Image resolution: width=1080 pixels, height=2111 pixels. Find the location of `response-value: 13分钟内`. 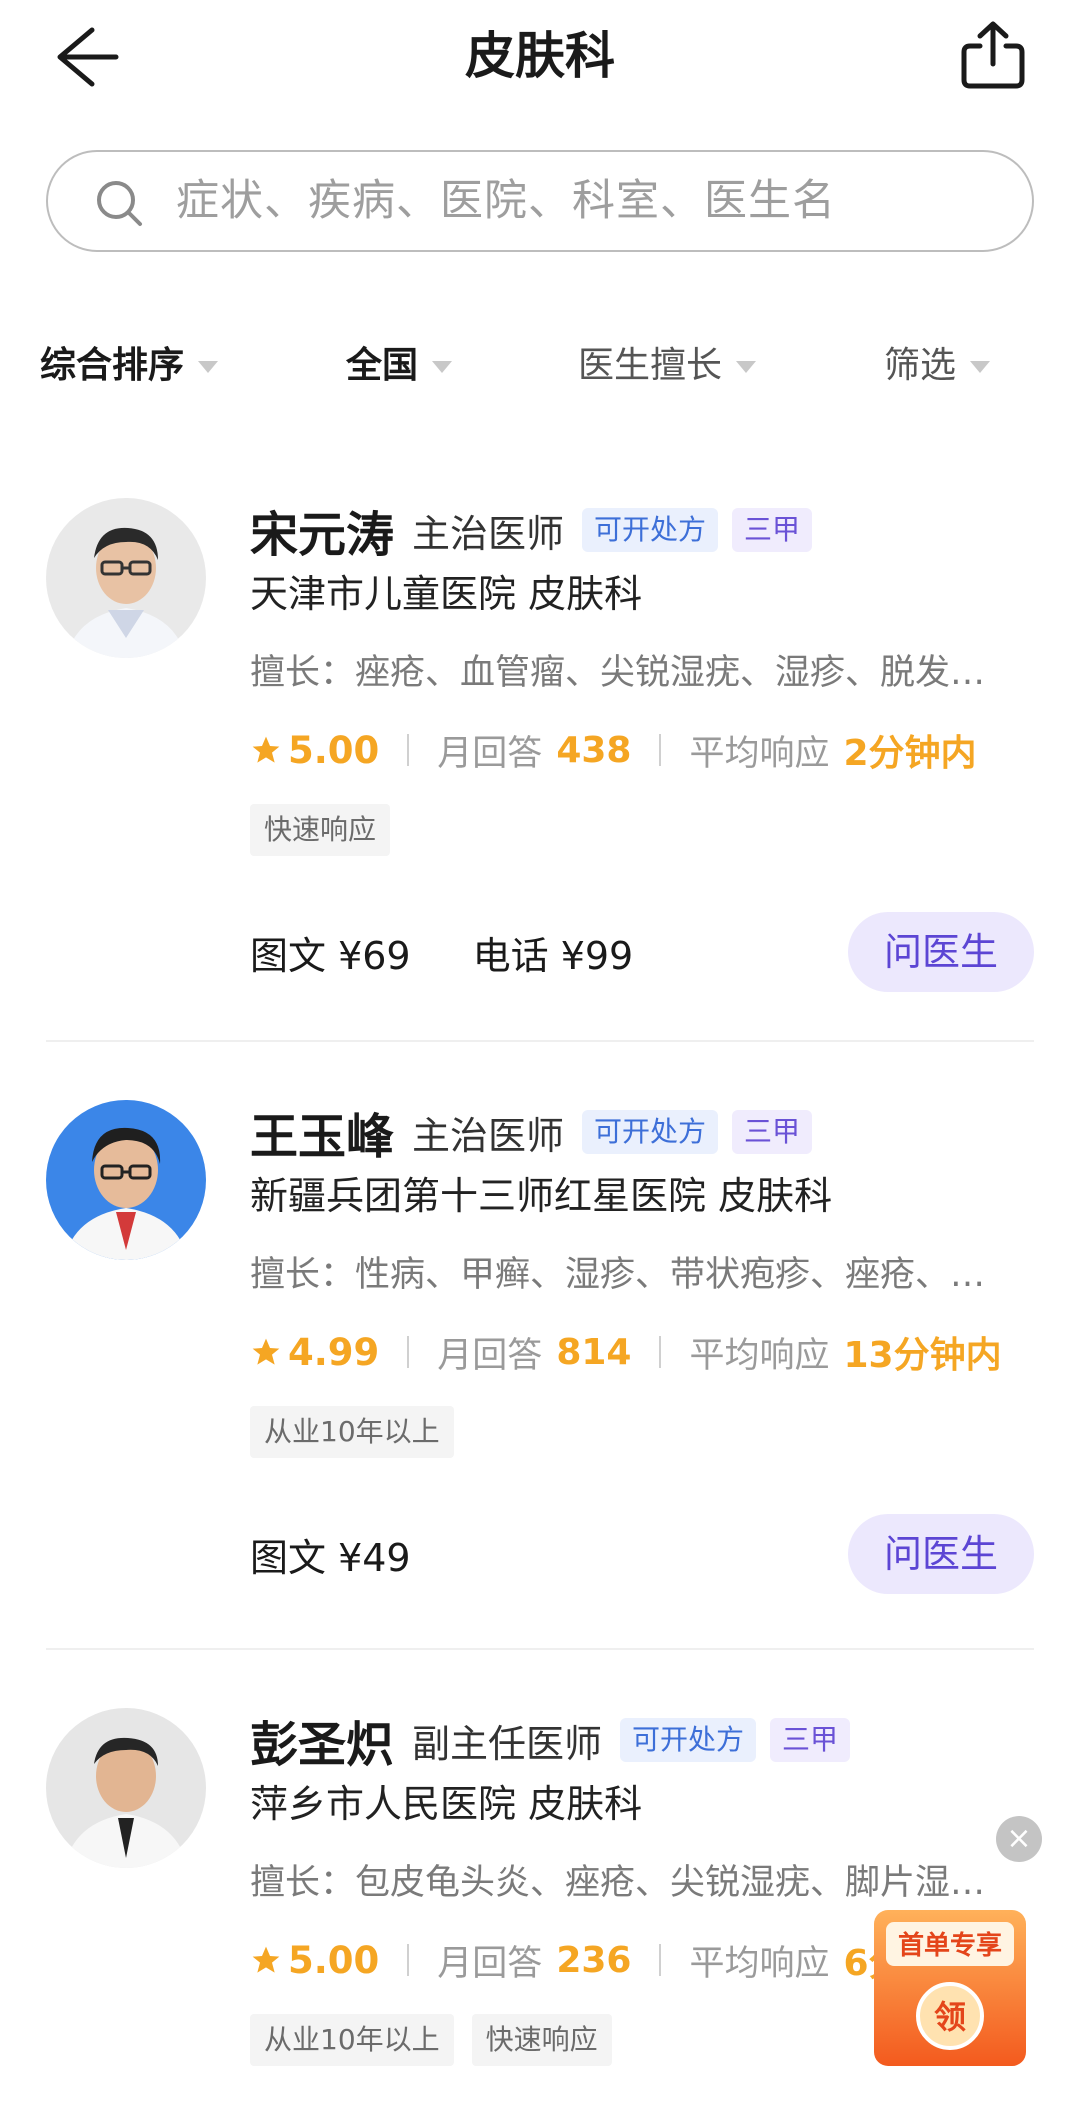

response-value: 13分钟内 is located at coordinates (922, 1355).